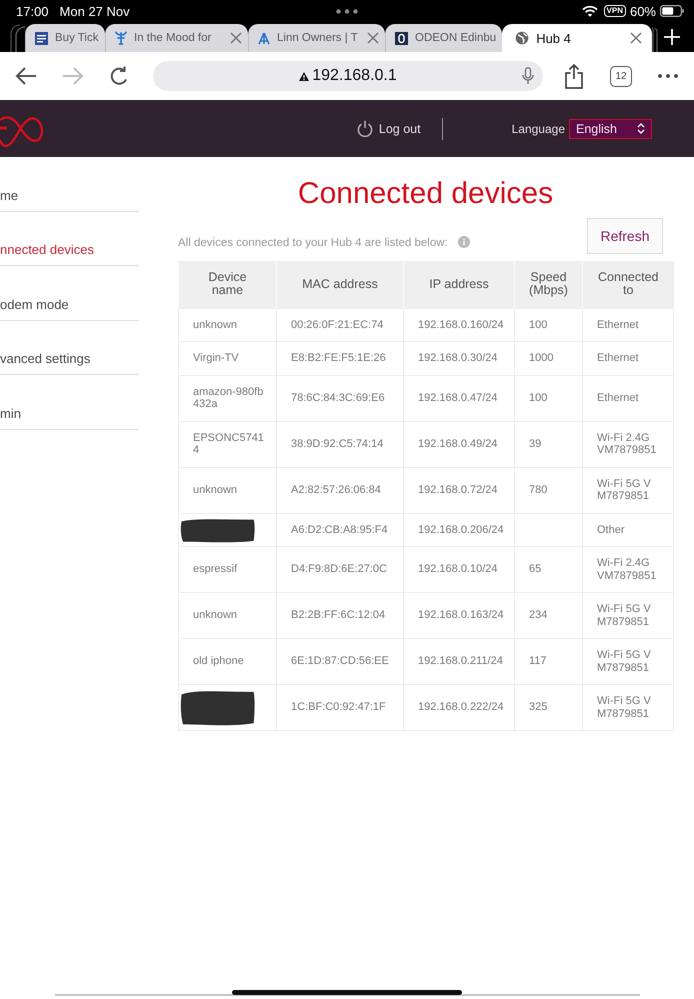 The width and height of the screenshot is (694, 999). I want to click on battery-percent: 60%, so click(643, 11).